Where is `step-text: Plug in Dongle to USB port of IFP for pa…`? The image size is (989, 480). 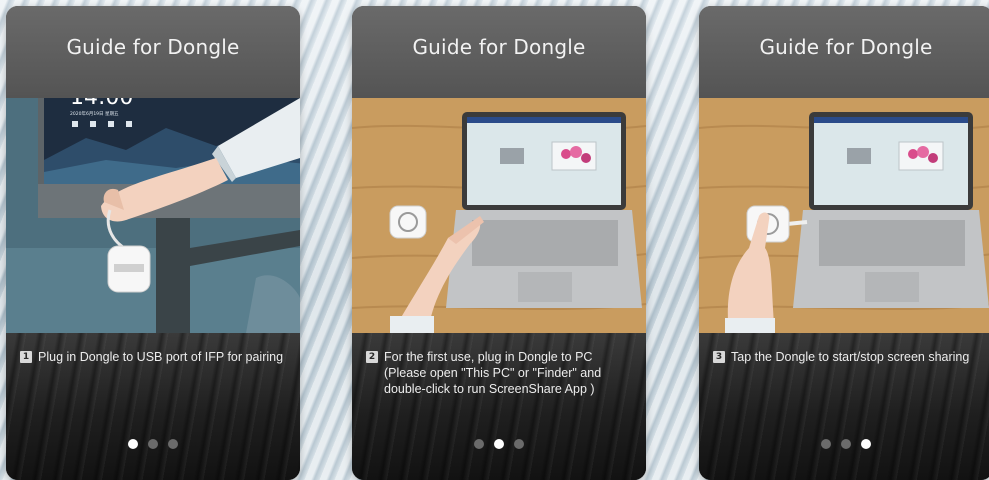 step-text: Plug in Dongle to USB port of IFP for pa… is located at coordinates (161, 357).